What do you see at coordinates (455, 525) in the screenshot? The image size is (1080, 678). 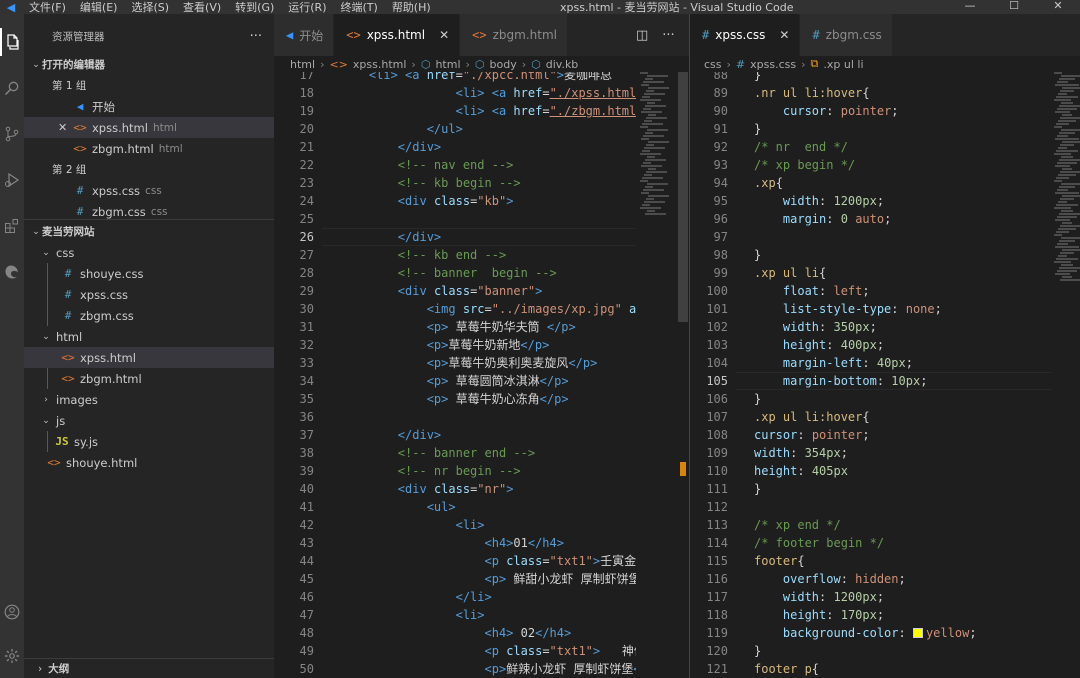 I see `code-line: 42 <li>` at bounding box center [455, 525].